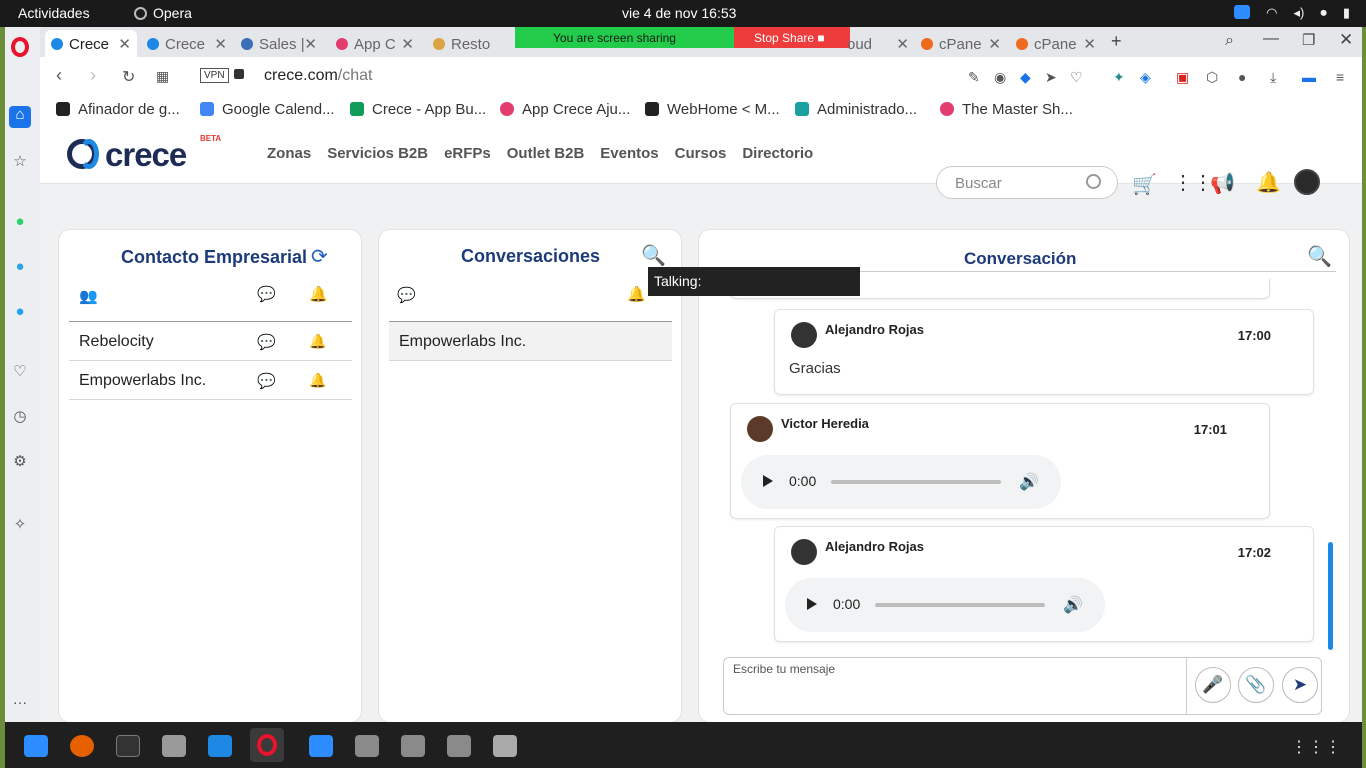  I want to click on telegram-icon: ●, so click(20, 267).